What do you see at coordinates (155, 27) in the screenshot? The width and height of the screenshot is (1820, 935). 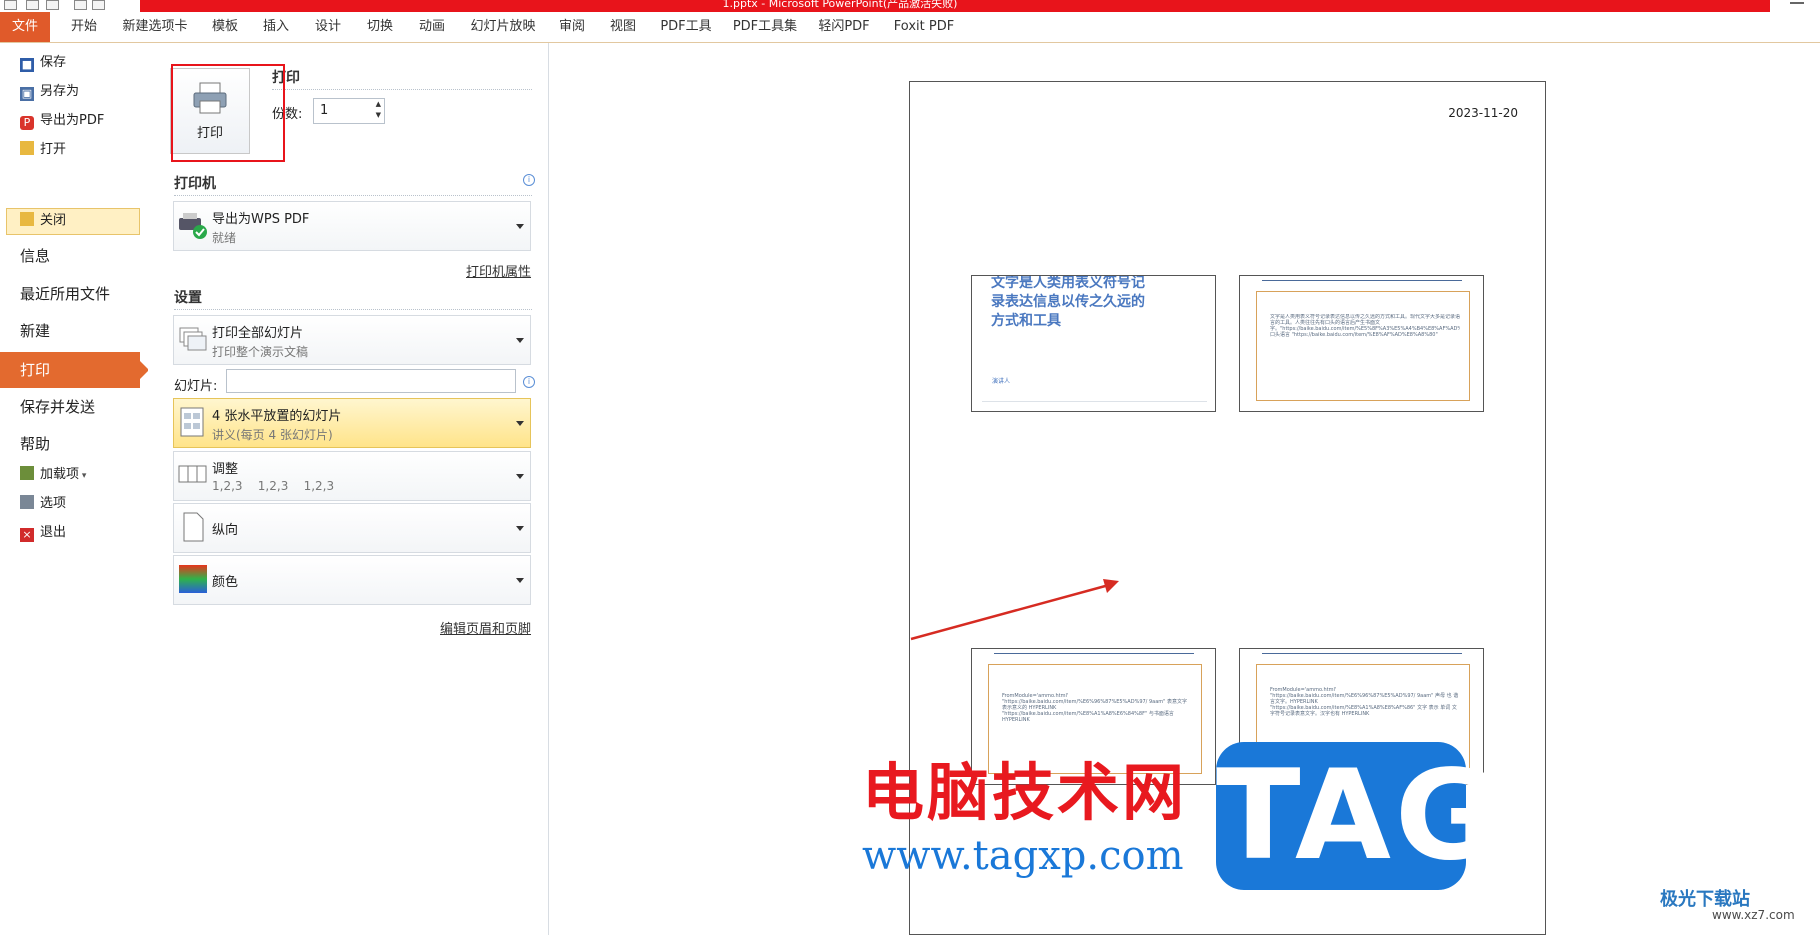 I see `tab-new-tab: 新建选项卡` at bounding box center [155, 27].